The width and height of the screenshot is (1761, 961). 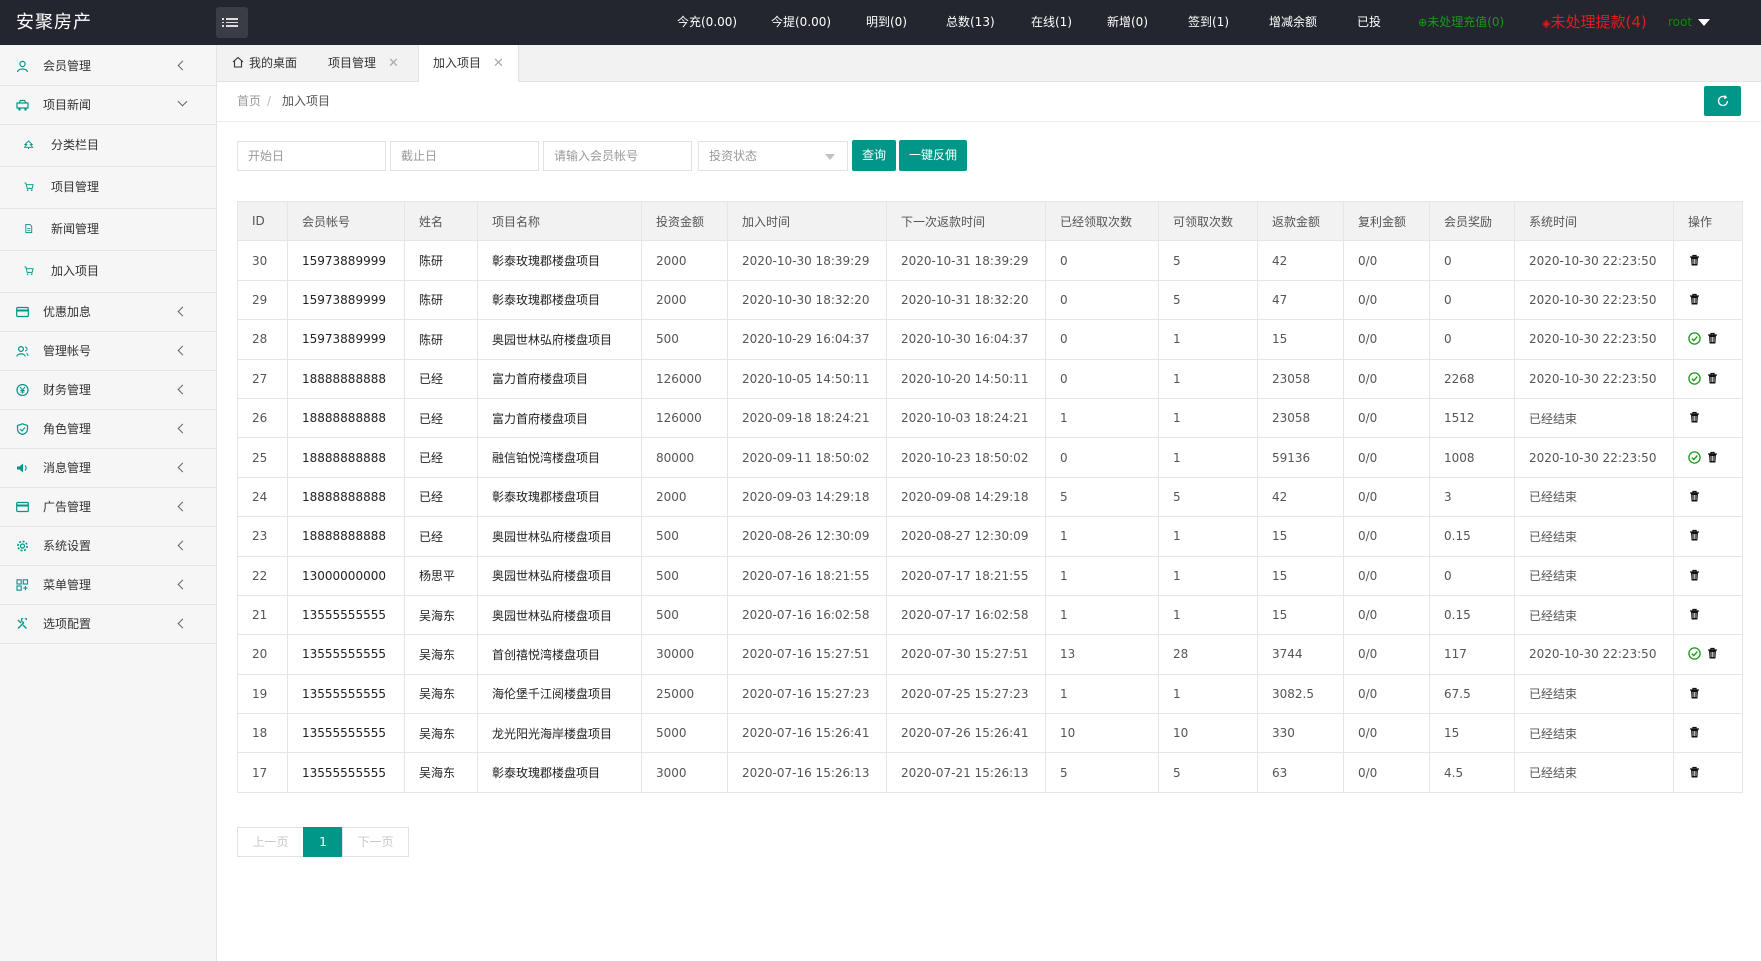 I want to click on tools-icon, so click(x=22, y=623).